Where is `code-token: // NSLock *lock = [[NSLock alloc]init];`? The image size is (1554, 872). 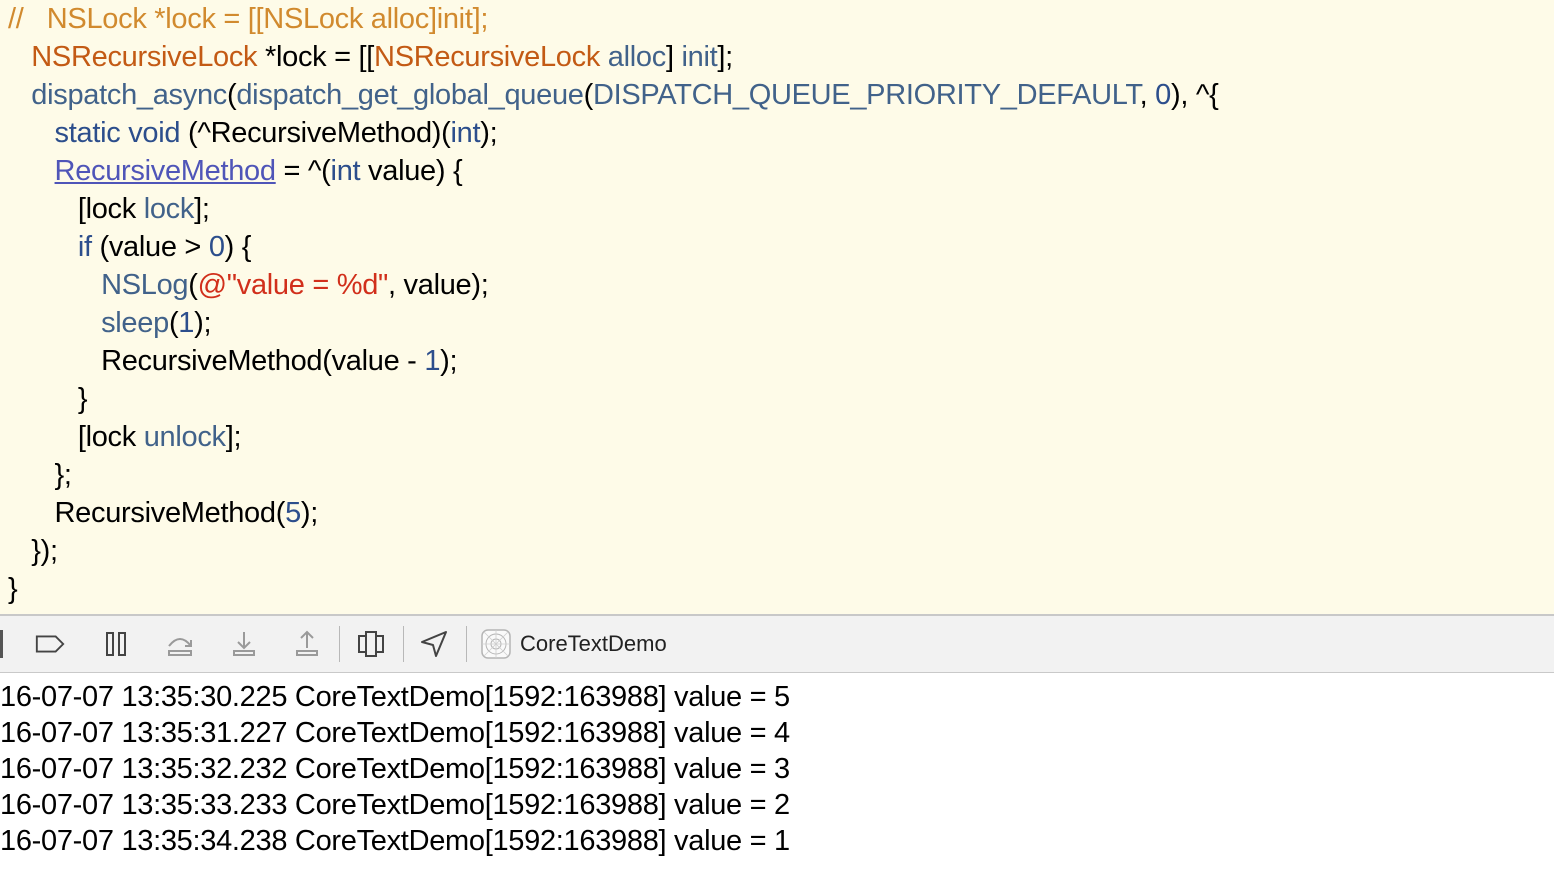 code-token: // NSLock *lock = [[NSLock alloc]init]; is located at coordinates (248, 19).